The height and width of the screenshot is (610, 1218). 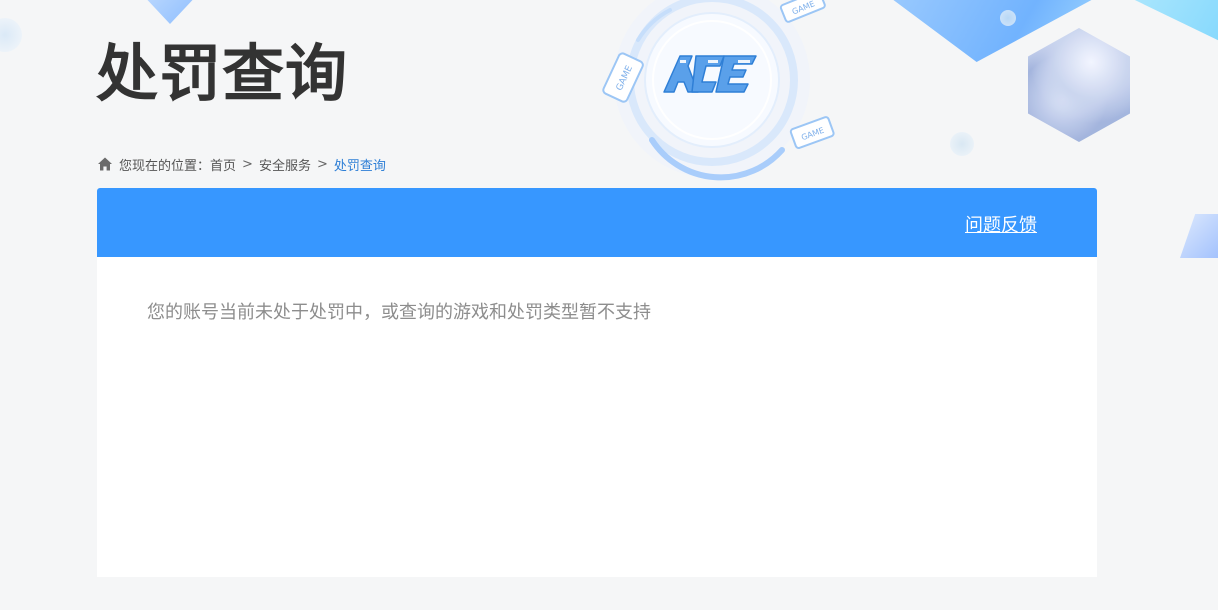 What do you see at coordinates (359, 166) in the screenshot?
I see `breadcrumb-current: 处罚查询` at bounding box center [359, 166].